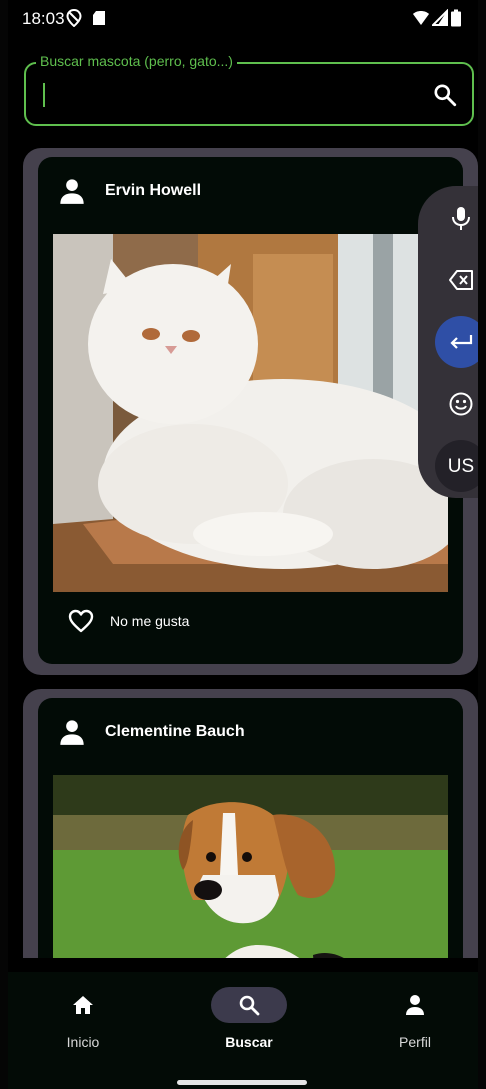 This screenshot has height=1089, width=486. Describe the element at coordinates (461, 466) in the screenshot. I see `language-label: US` at that location.